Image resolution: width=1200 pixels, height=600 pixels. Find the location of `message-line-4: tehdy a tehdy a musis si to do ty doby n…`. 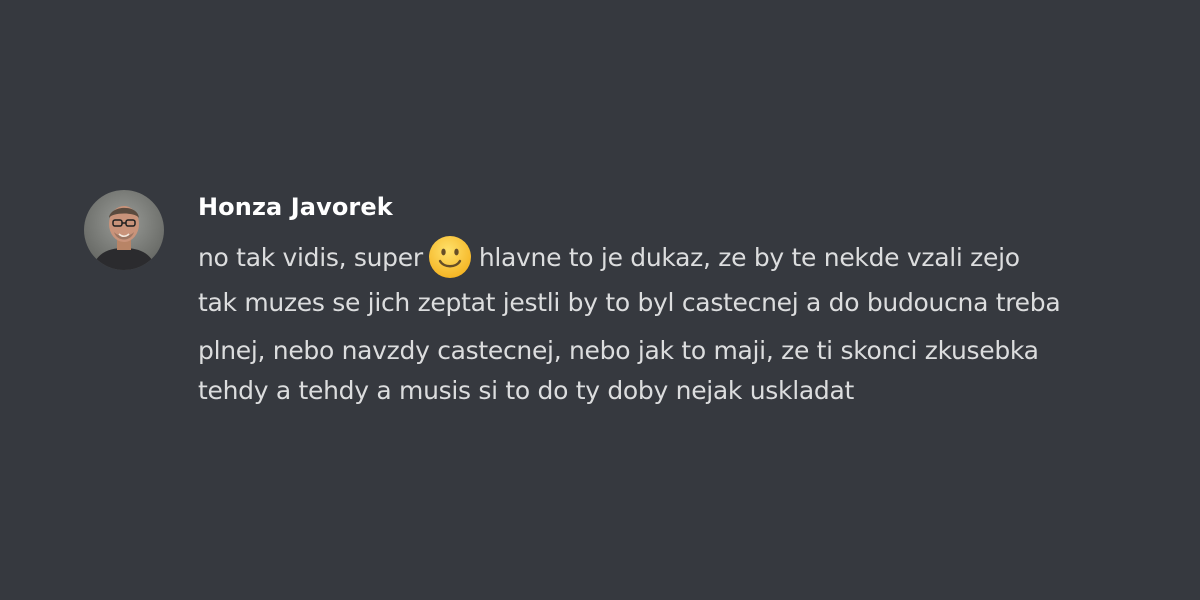

message-line-4: tehdy a tehdy a musis si to do ty doby n… is located at coordinates (526, 390).